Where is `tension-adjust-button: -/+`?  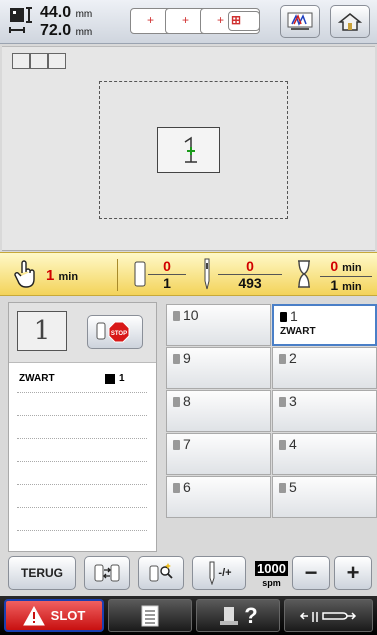 tension-adjust-button: -/+ is located at coordinates (219, 573).